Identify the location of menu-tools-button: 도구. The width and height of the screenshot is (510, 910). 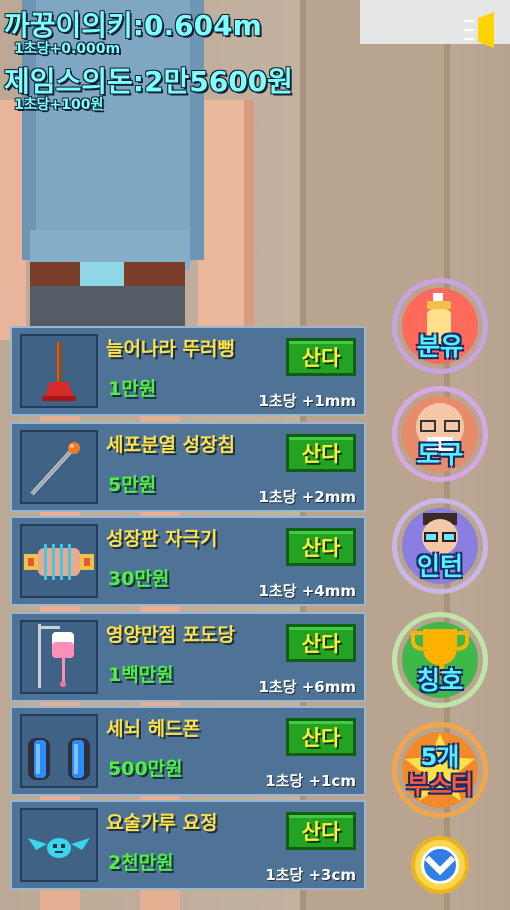
(440, 434).